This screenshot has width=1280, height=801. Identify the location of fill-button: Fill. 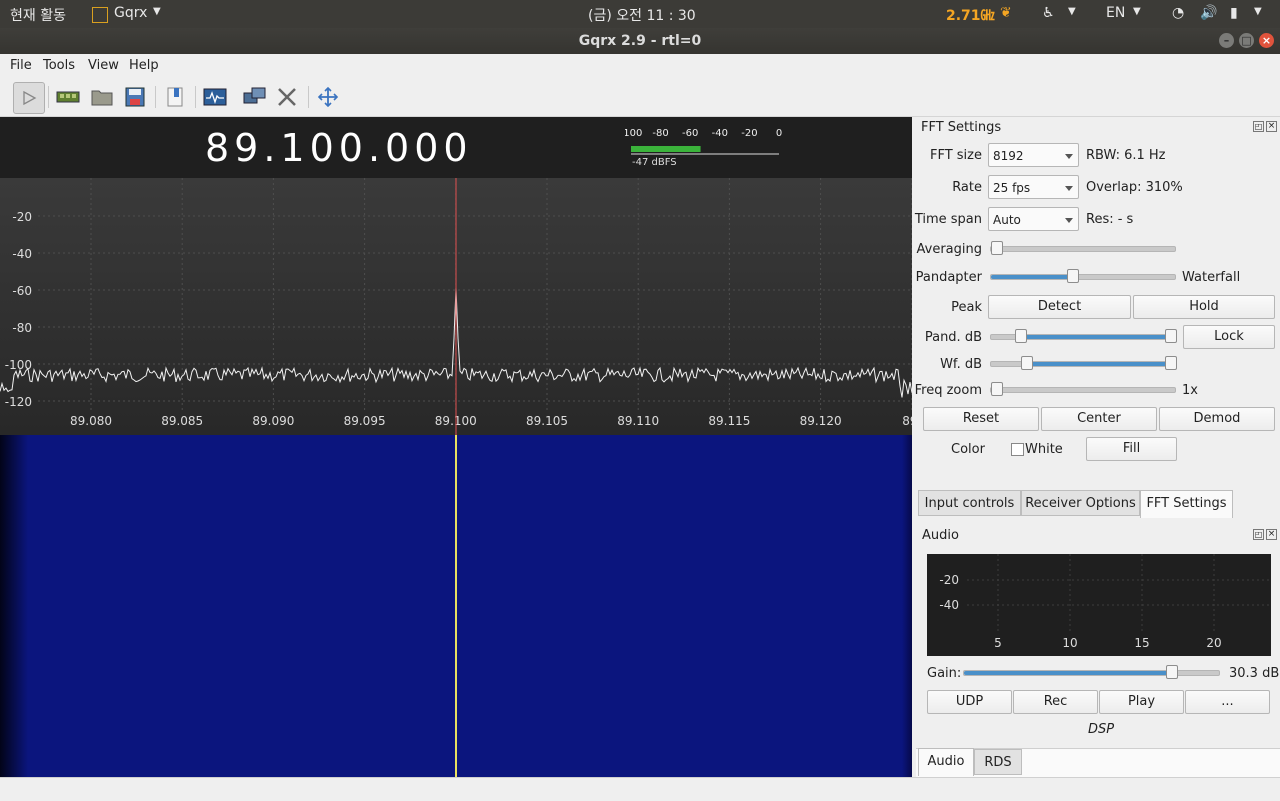
(1131, 449).